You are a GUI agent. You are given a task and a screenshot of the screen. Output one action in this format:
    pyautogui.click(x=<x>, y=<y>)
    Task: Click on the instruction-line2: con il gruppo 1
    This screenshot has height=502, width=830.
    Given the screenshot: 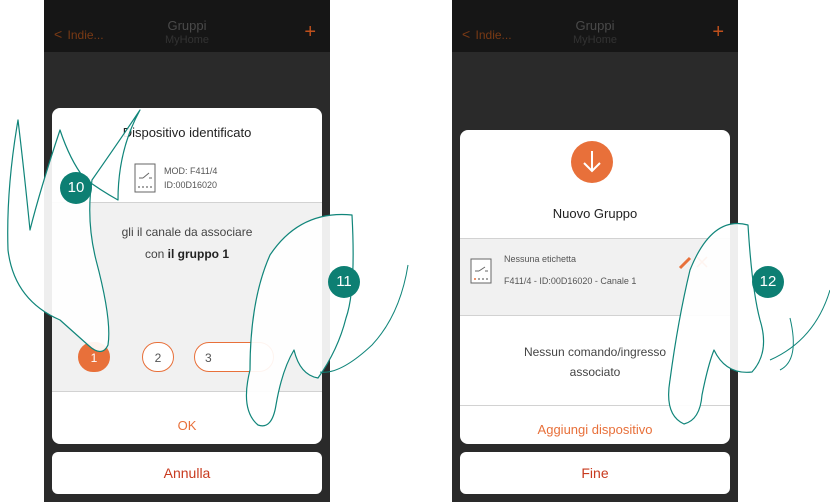 What is the action you would take?
    pyautogui.click(x=187, y=254)
    